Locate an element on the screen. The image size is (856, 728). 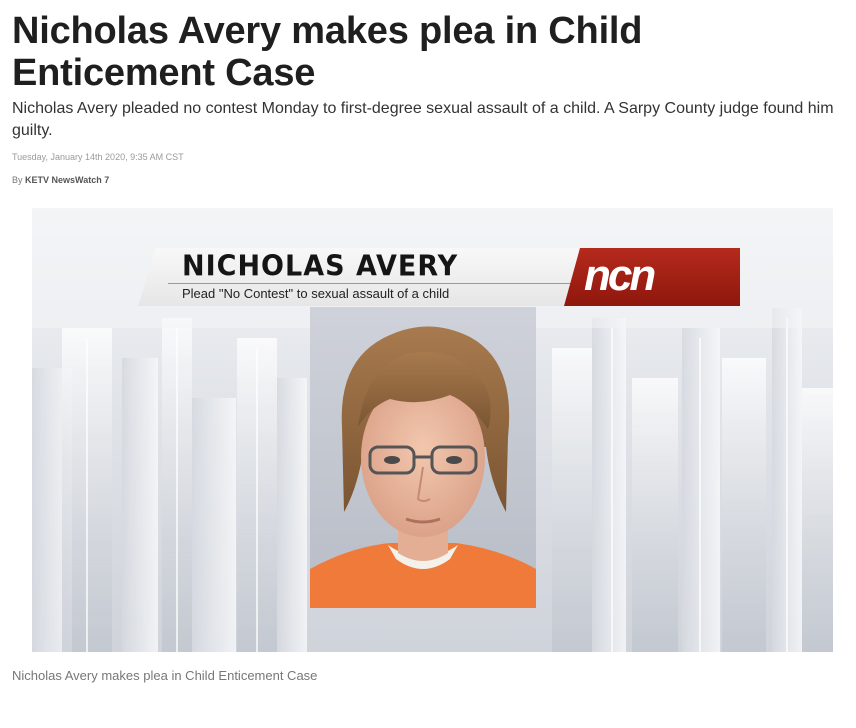
station-logo-panel: ncn is located at coordinates (652, 277).